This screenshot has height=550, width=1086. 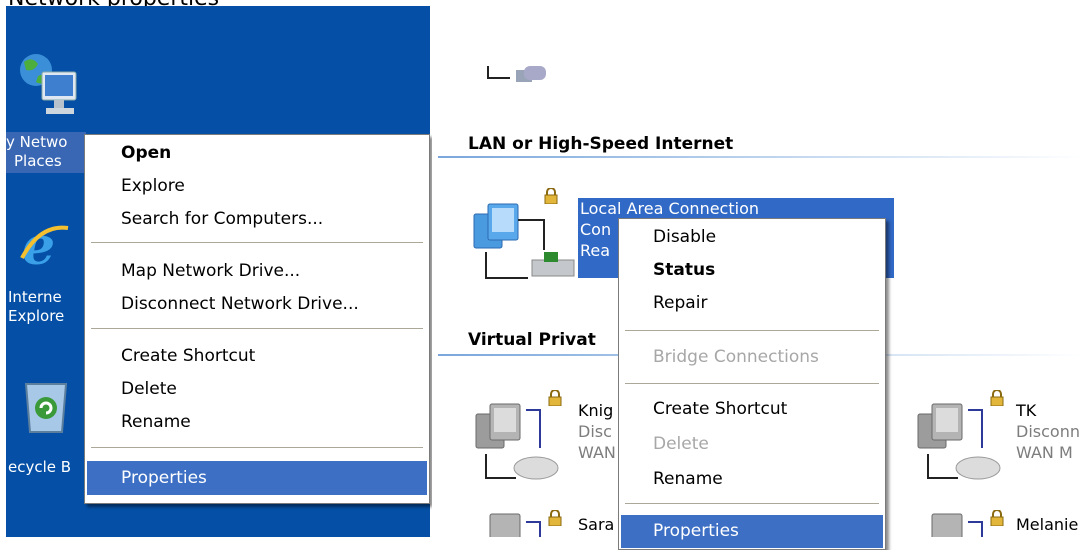 I want to click on recycle-bin-icon, so click(x=46, y=408).